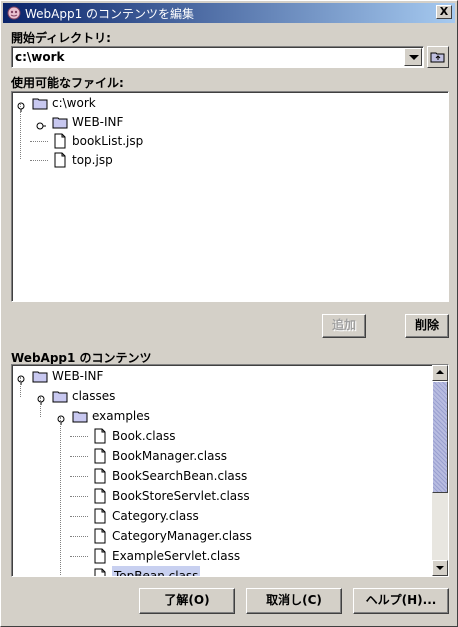 Image resolution: width=458 pixels, height=627 pixels. What do you see at coordinates (222, 516) in the screenshot?
I see `tree-file-row: Category.class` at bounding box center [222, 516].